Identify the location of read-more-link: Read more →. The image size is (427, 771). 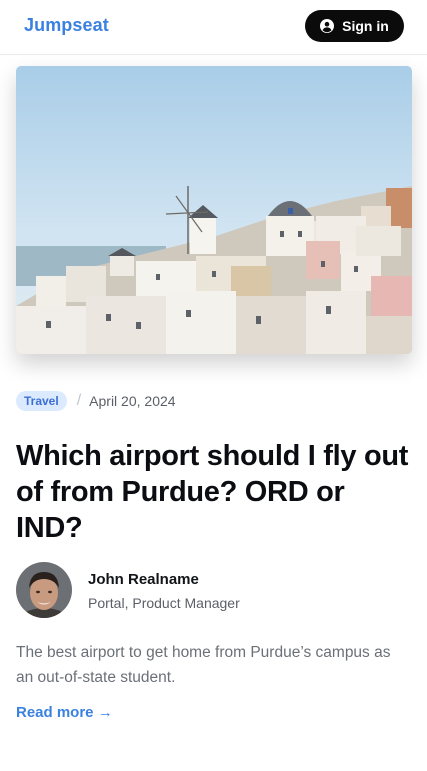
(64, 712).